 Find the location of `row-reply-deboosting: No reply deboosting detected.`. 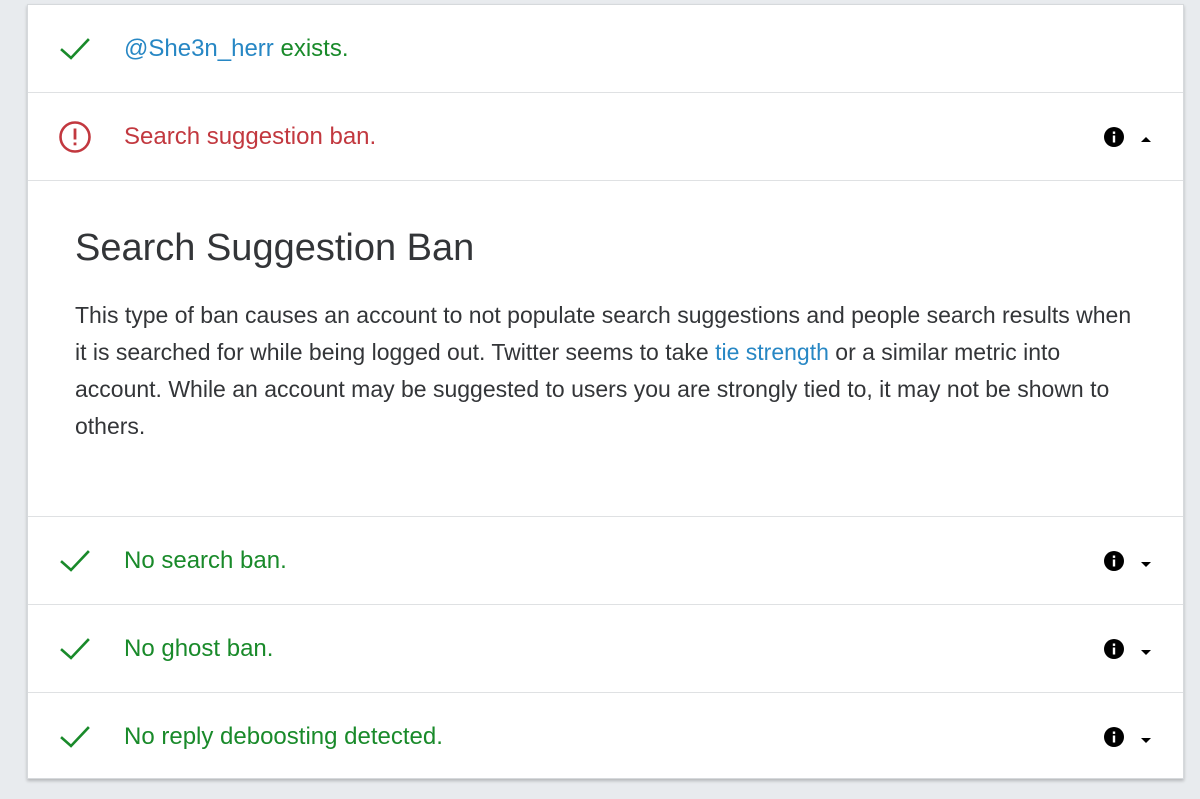

row-reply-deboosting: No reply deboosting detected. is located at coordinates (605, 737).